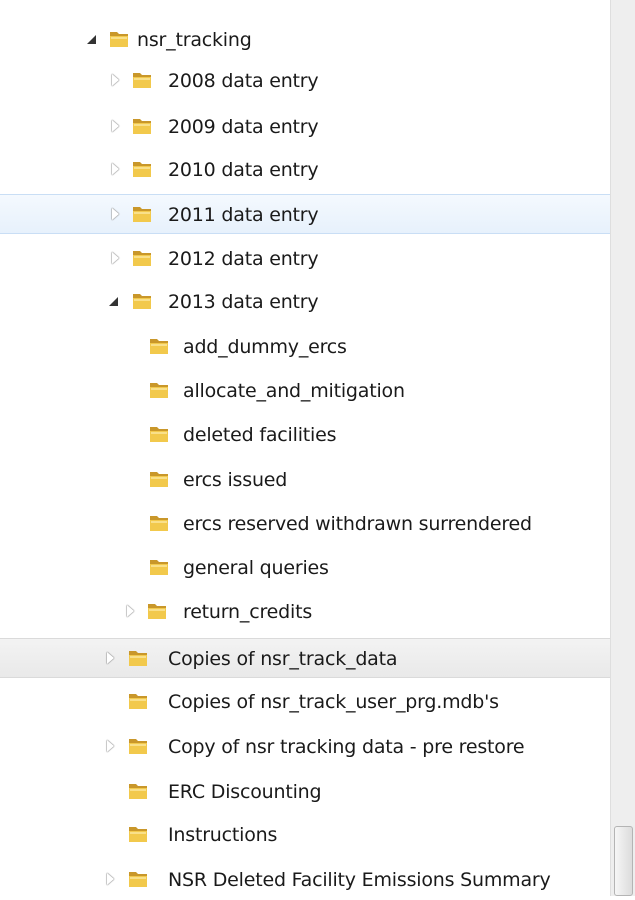  What do you see at coordinates (283, 659) in the screenshot?
I see `tree-item-label: Copies of nsr_track_data` at bounding box center [283, 659].